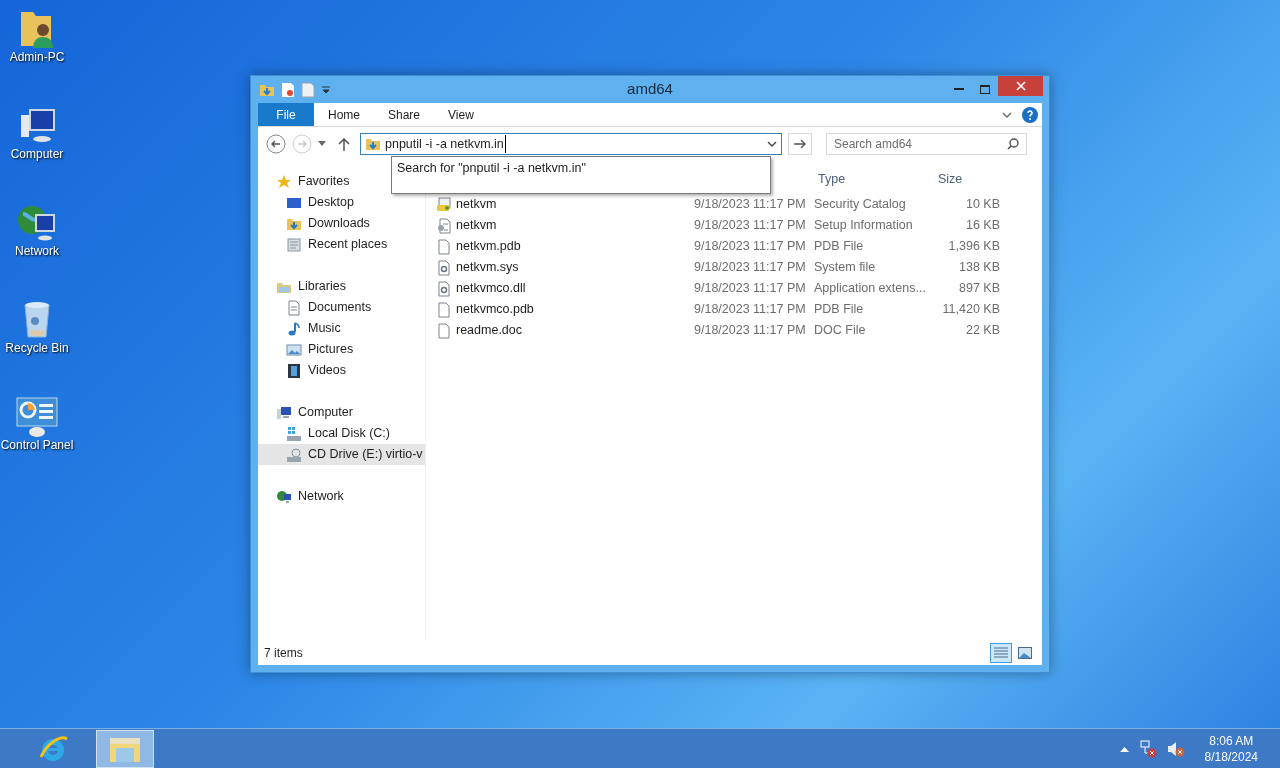 The height and width of the screenshot is (768, 1280). I want to click on table-cell-text: 11,420 KB, so click(970, 310).